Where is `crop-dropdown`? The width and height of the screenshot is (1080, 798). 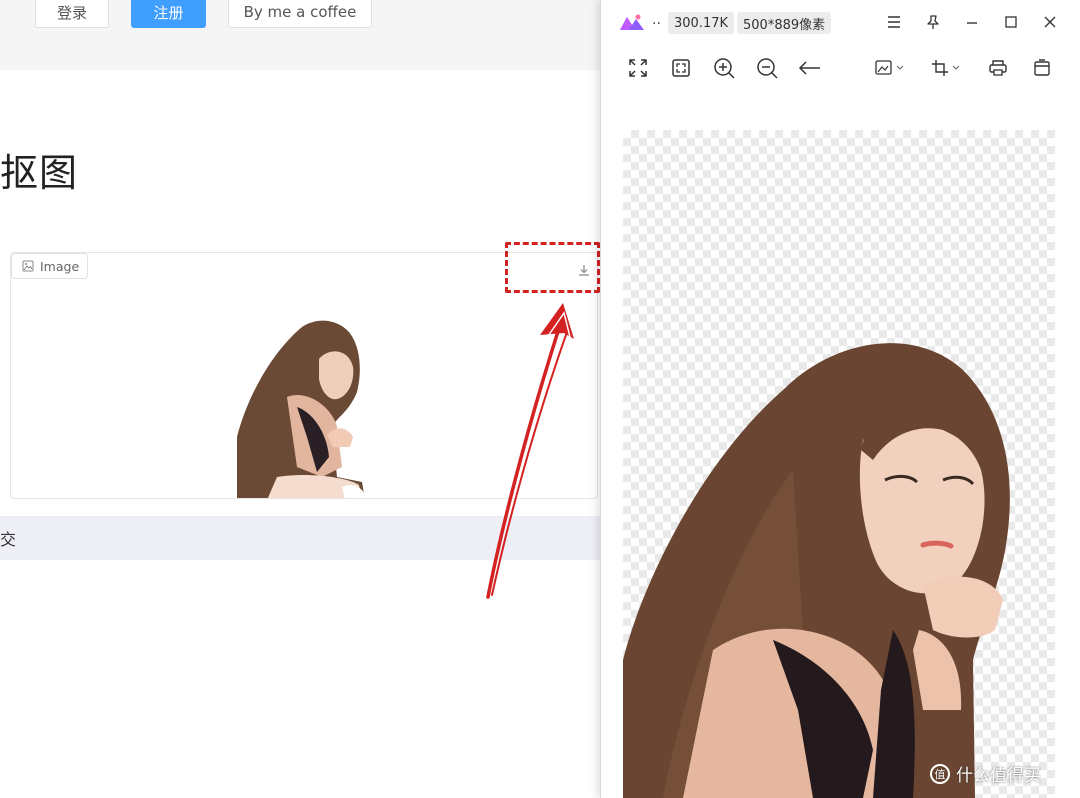 crop-dropdown is located at coordinates (947, 68).